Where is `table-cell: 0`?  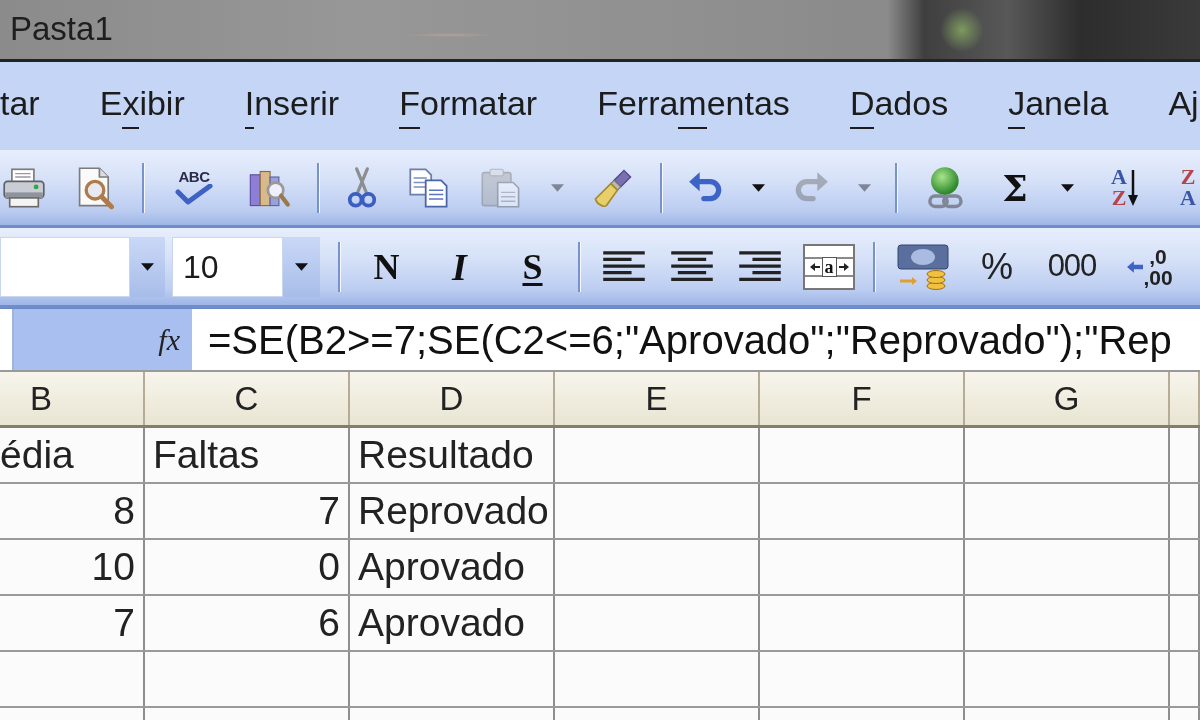 table-cell: 0 is located at coordinates (247, 567).